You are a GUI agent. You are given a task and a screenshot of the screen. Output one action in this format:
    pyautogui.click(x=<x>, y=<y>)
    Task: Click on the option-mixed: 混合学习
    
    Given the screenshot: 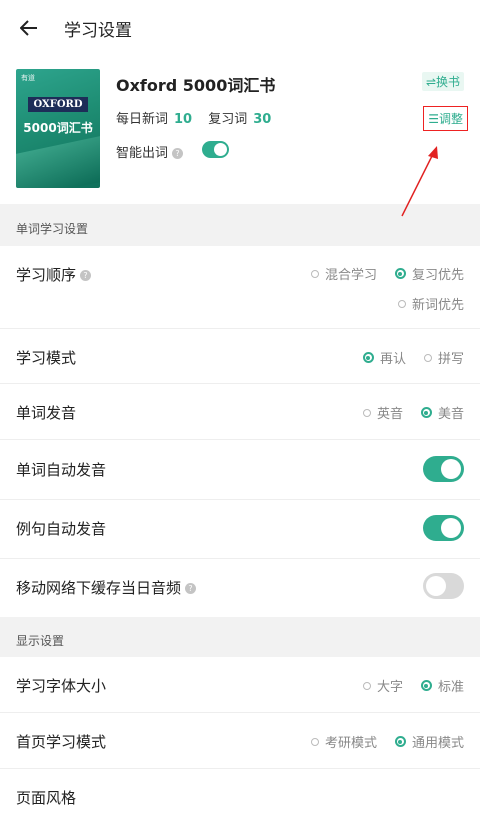 What is the action you would take?
    pyautogui.click(x=343, y=273)
    